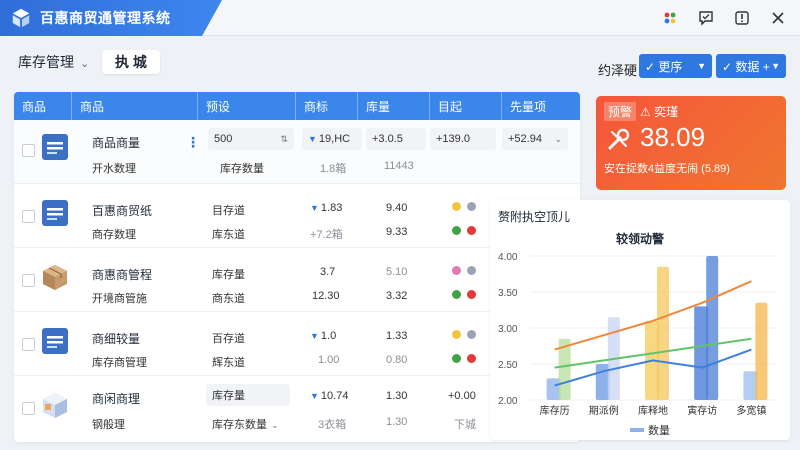 The height and width of the screenshot is (450, 800). What do you see at coordinates (21, 18) in the screenshot?
I see `app-logo-icon` at bounding box center [21, 18].